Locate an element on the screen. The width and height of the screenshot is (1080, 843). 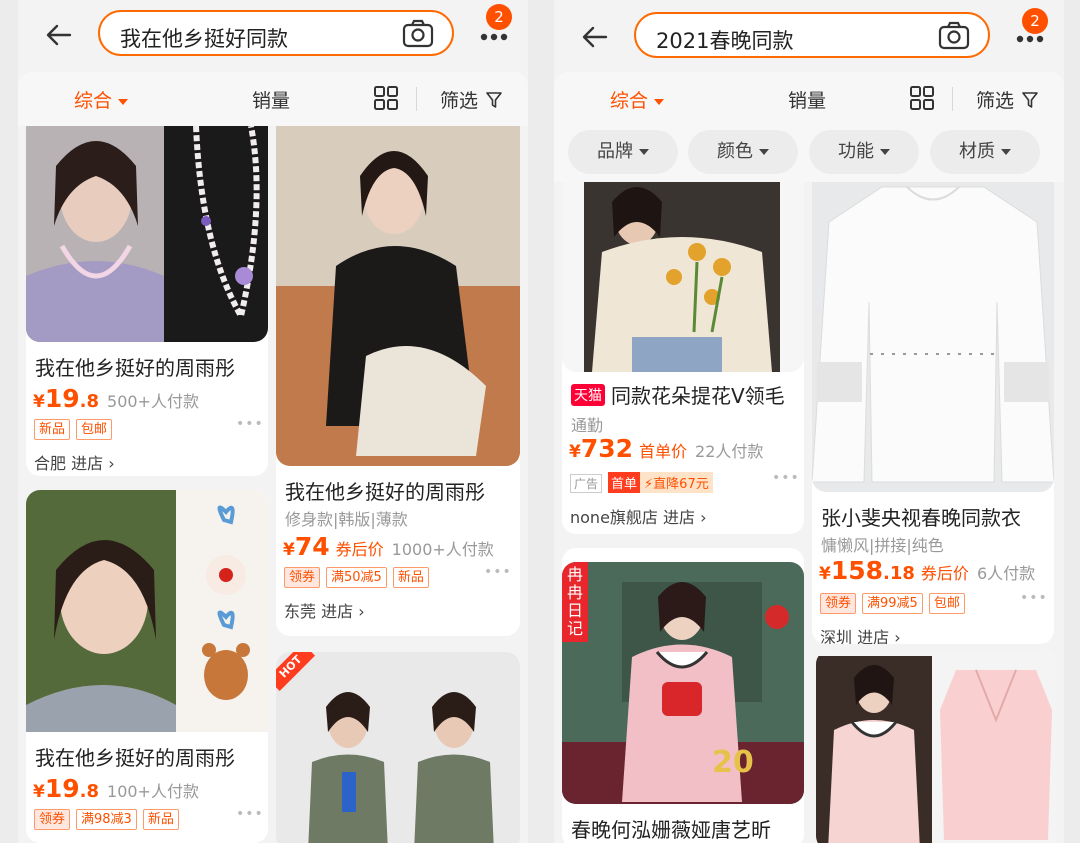
first-order-tag: 首单 is located at coordinates (624, 482).